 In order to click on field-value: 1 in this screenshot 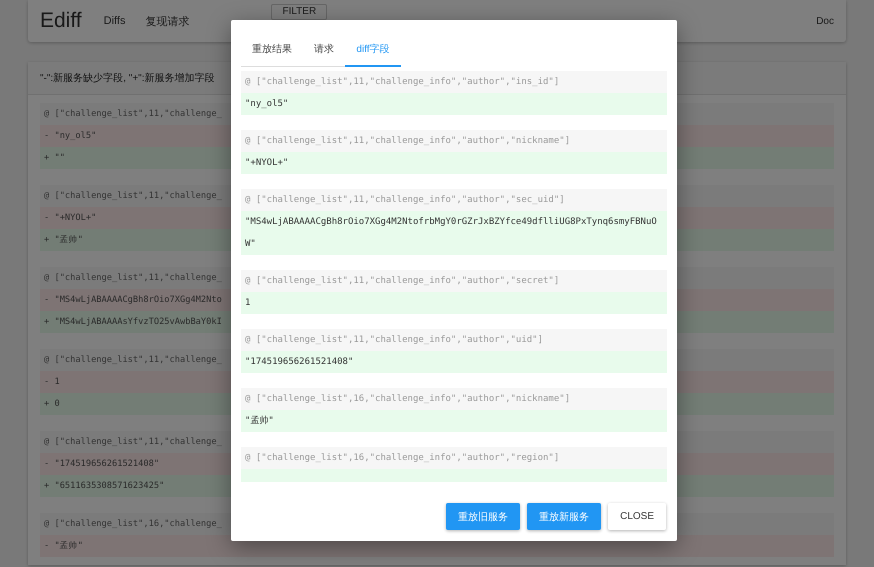, I will do `click(454, 303)`.